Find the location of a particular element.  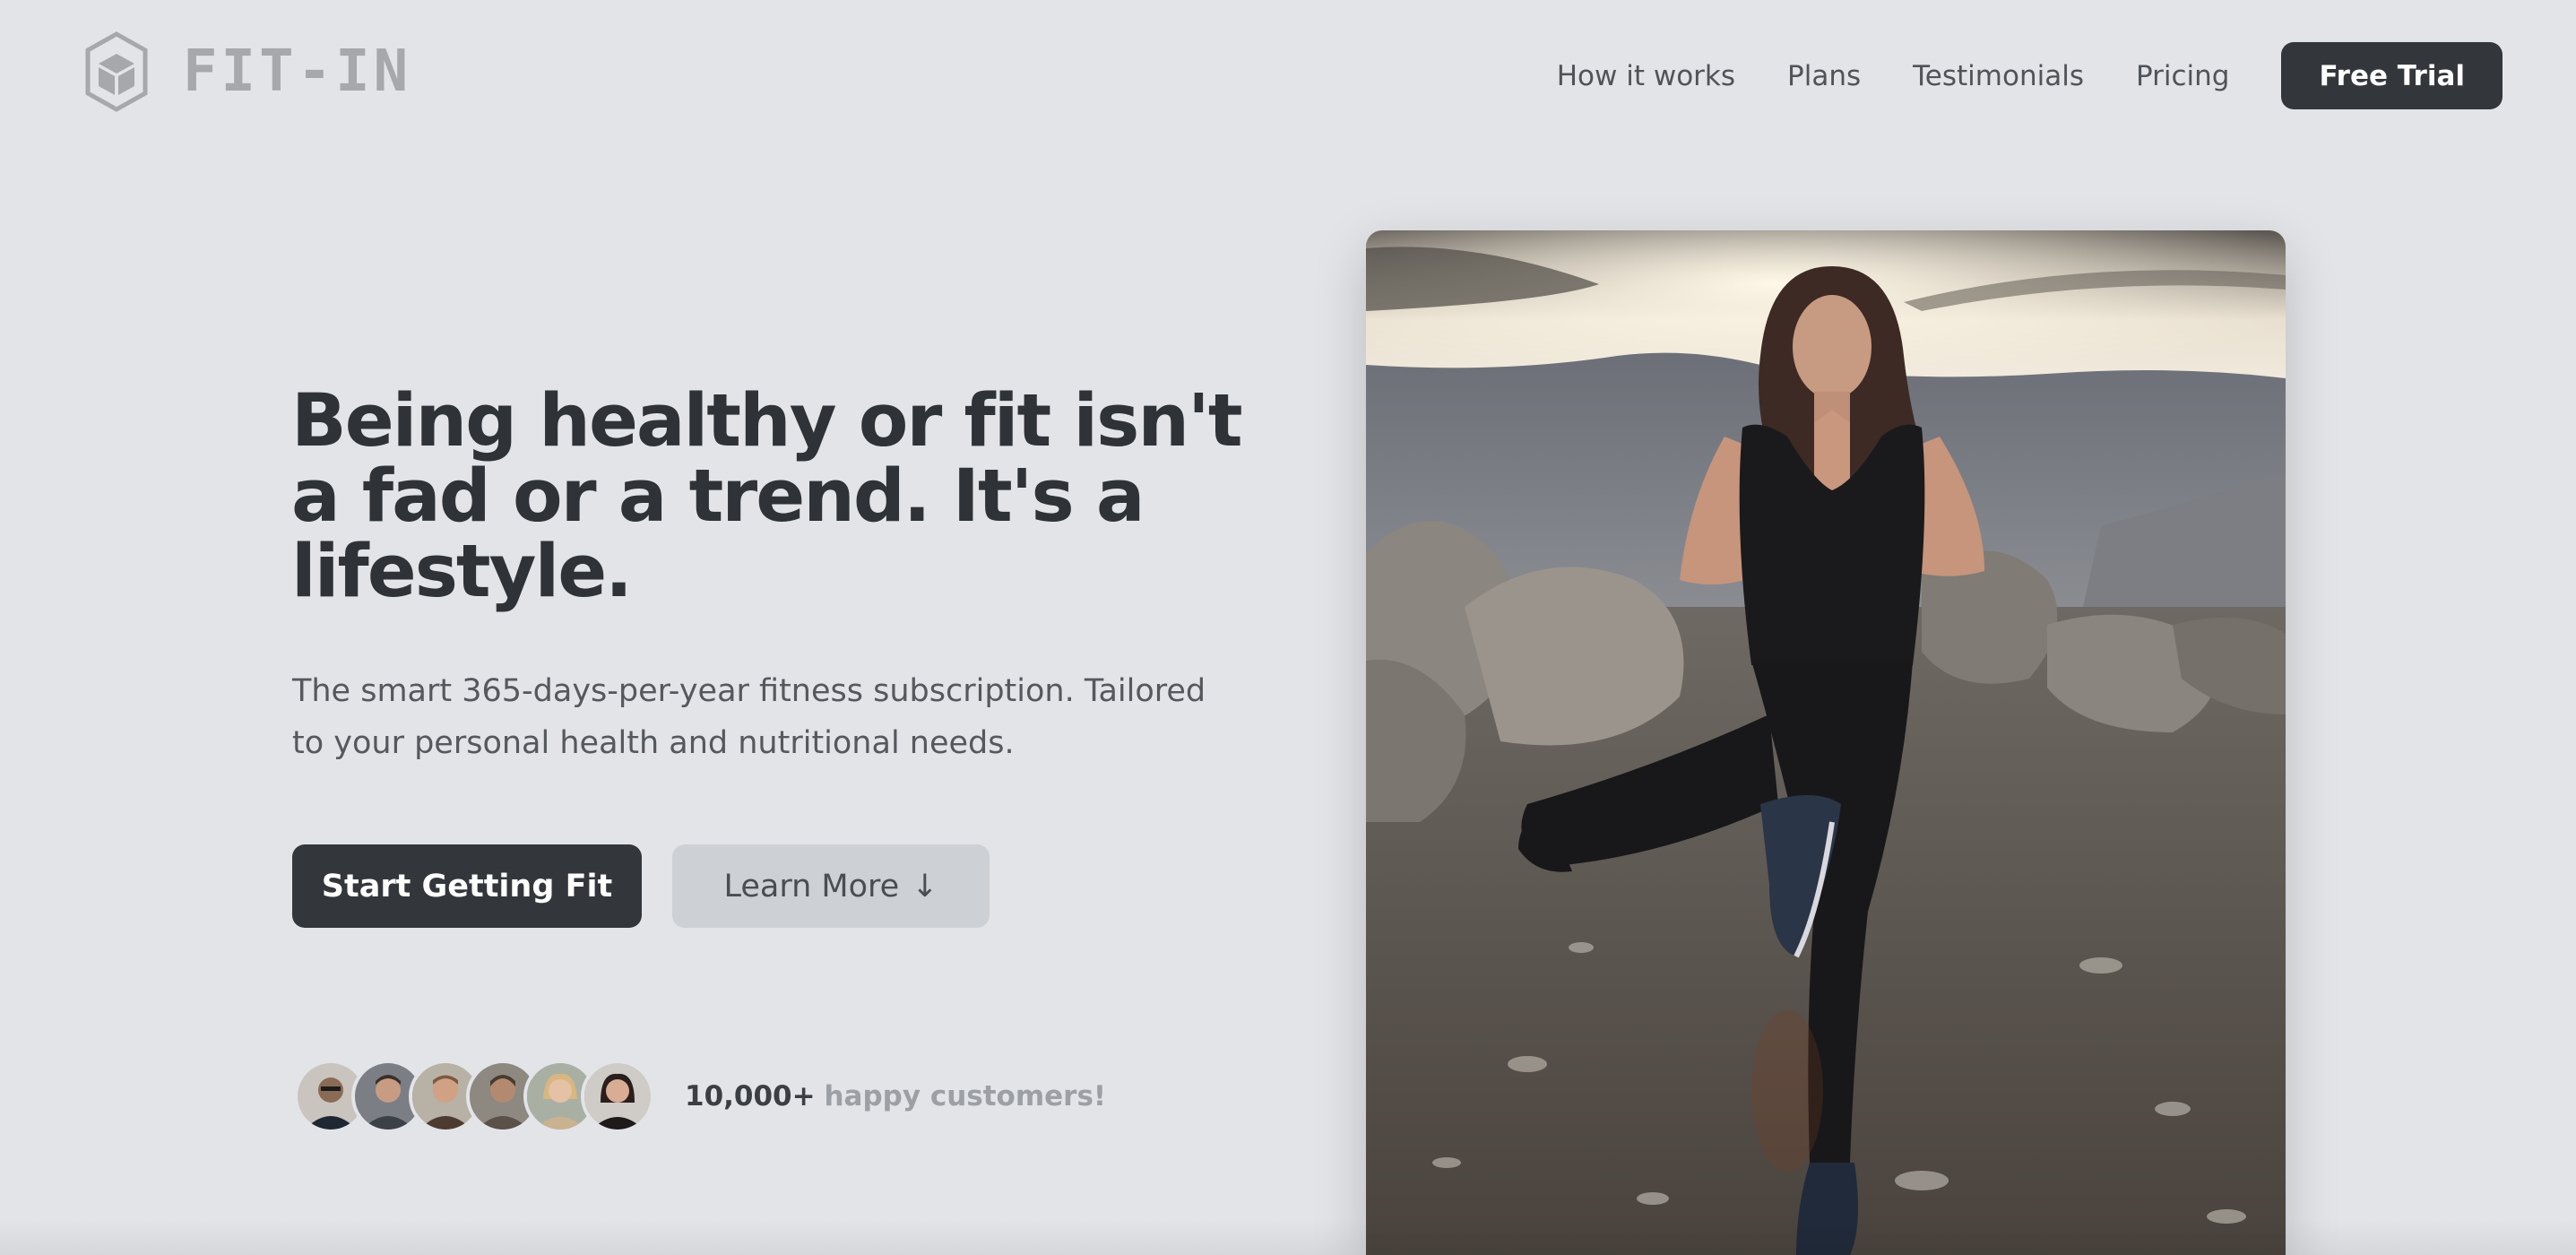

brand-name: FIT-IN is located at coordinates (297, 72).